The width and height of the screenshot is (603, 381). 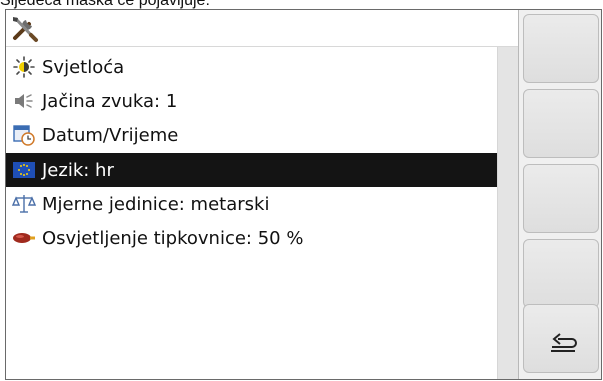 What do you see at coordinates (251, 101) in the screenshot?
I see `settings-item: Jačina zvuka: 1` at bounding box center [251, 101].